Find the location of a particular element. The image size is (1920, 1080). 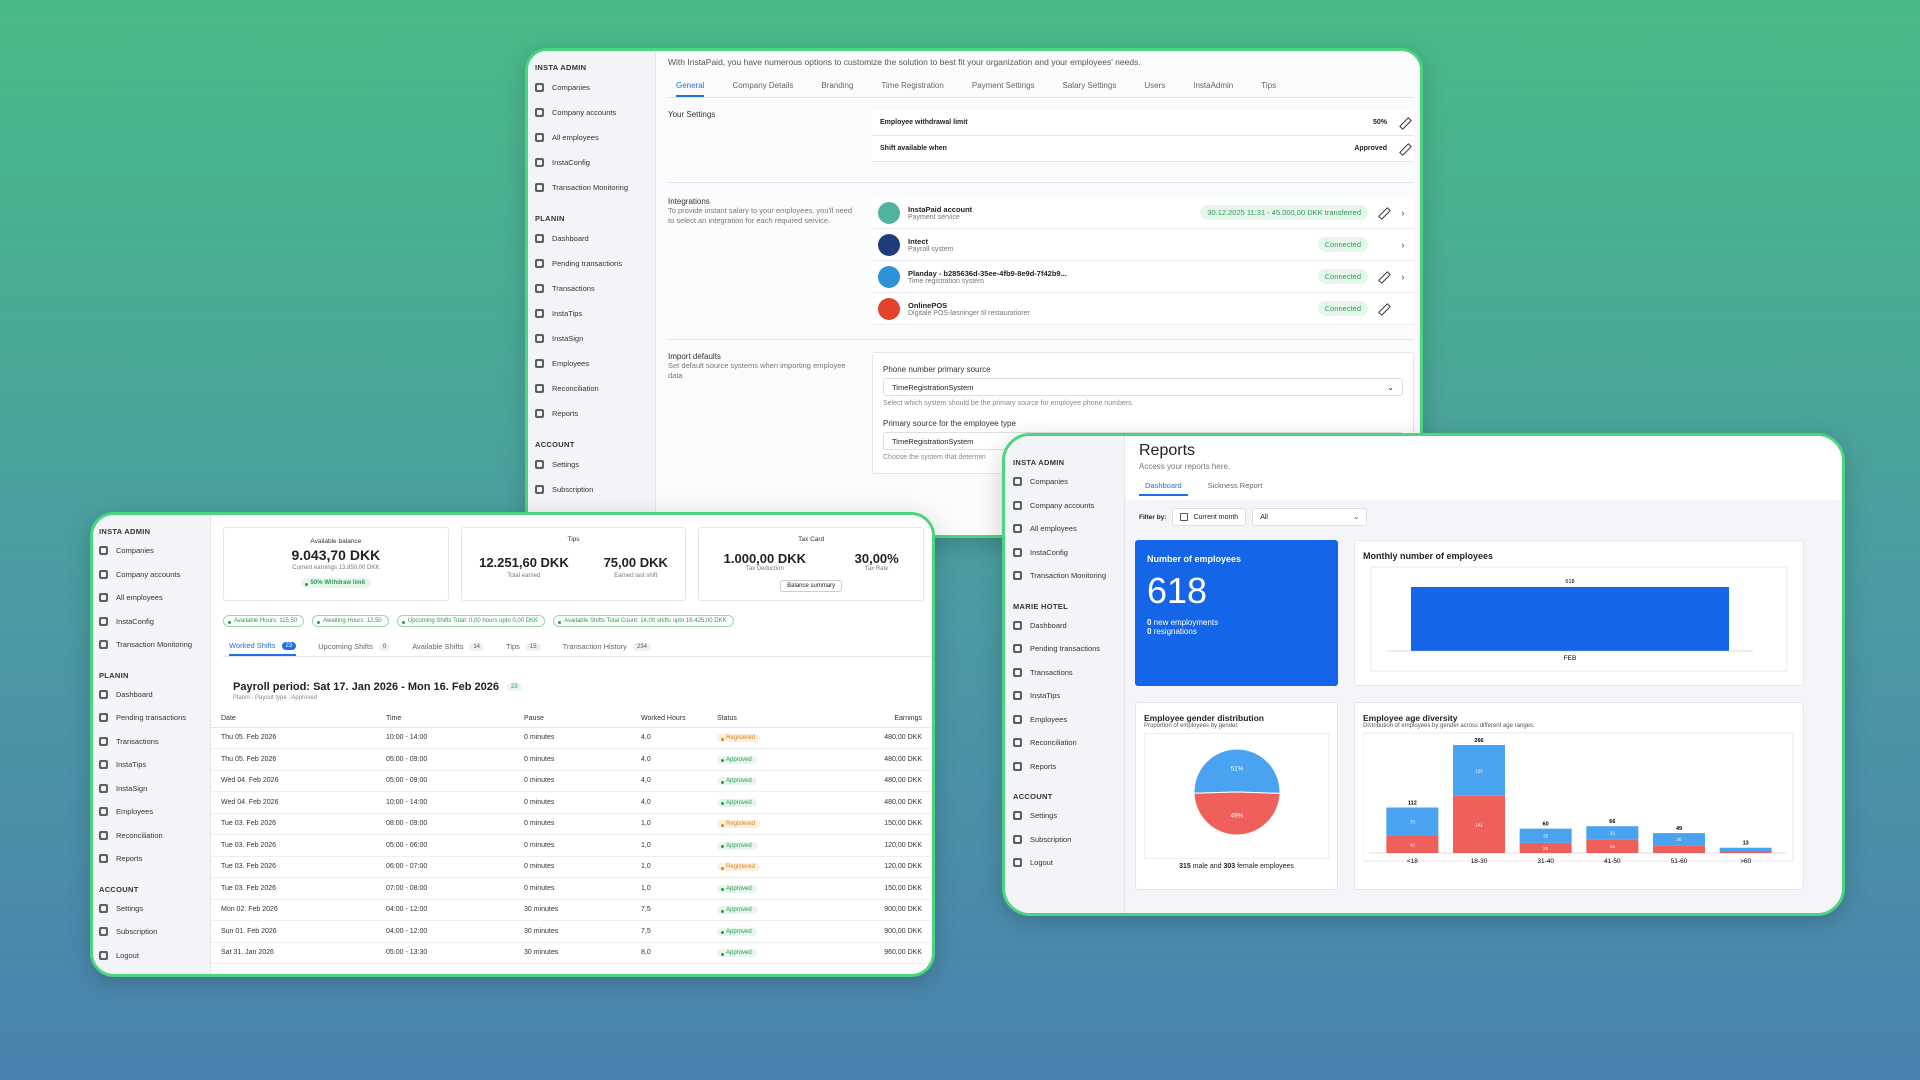

date-filter-button: Current month is located at coordinates (1209, 517).